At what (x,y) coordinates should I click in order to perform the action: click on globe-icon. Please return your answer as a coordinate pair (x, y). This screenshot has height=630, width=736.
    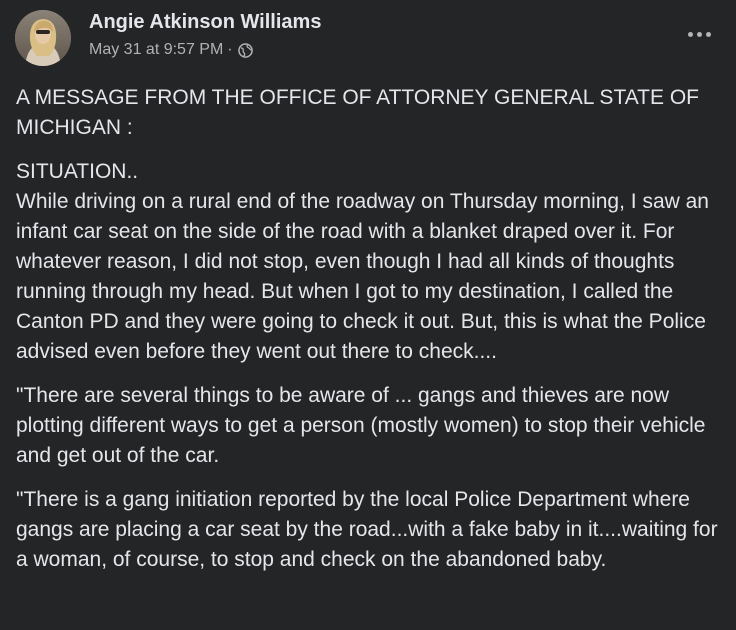
    Looking at the image, I should click on (245, 50).